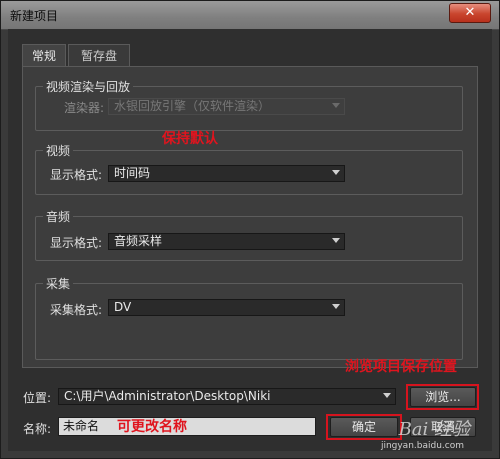 This screenshot has height=459, width=500. I want to click on watermark-url: jingyan.baidu.com, so click(422, 446).